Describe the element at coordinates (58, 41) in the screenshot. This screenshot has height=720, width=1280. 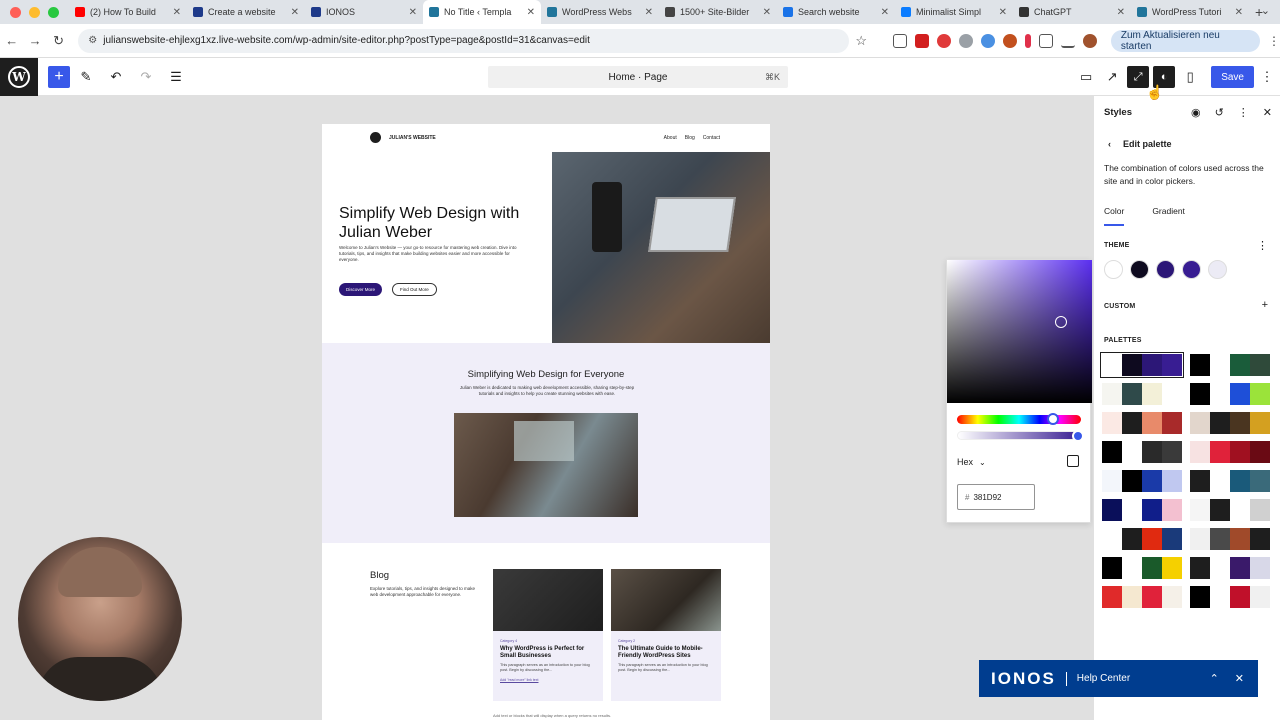
I see `reload-icon: ↻` at that location.